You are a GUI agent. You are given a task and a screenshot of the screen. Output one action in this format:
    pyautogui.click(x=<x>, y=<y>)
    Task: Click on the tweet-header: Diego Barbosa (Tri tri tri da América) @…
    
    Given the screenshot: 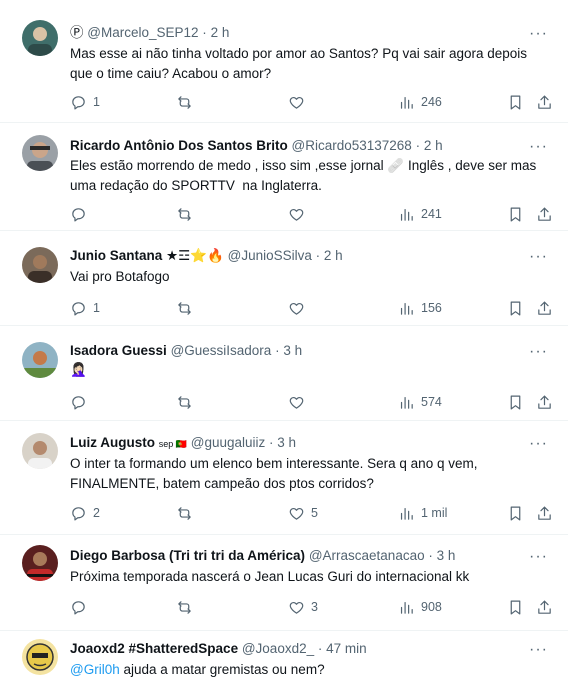 What is the action you would take?
    pyautogui.click(x=299, y=556)
    